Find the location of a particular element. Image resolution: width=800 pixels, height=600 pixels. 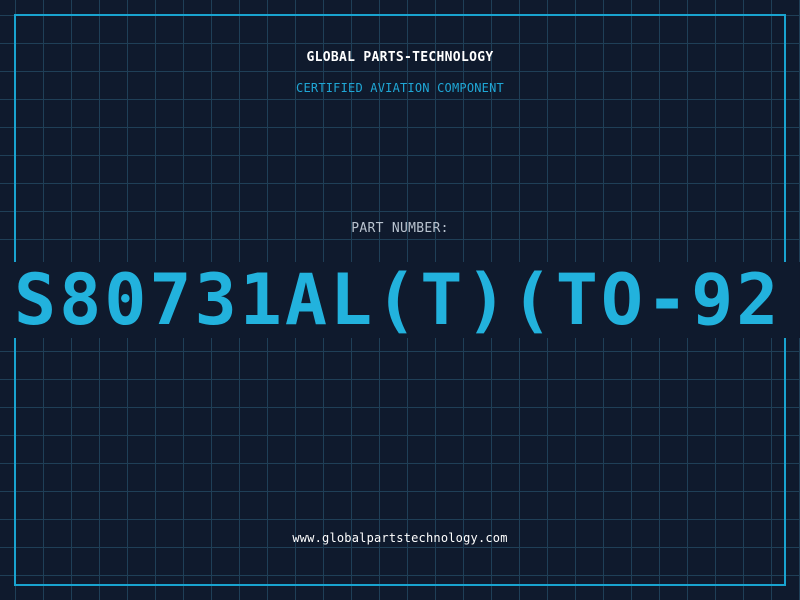

certification-subtitle: CERTIFIED AVIATION COMPONENT is located at coordinates (400, 88).